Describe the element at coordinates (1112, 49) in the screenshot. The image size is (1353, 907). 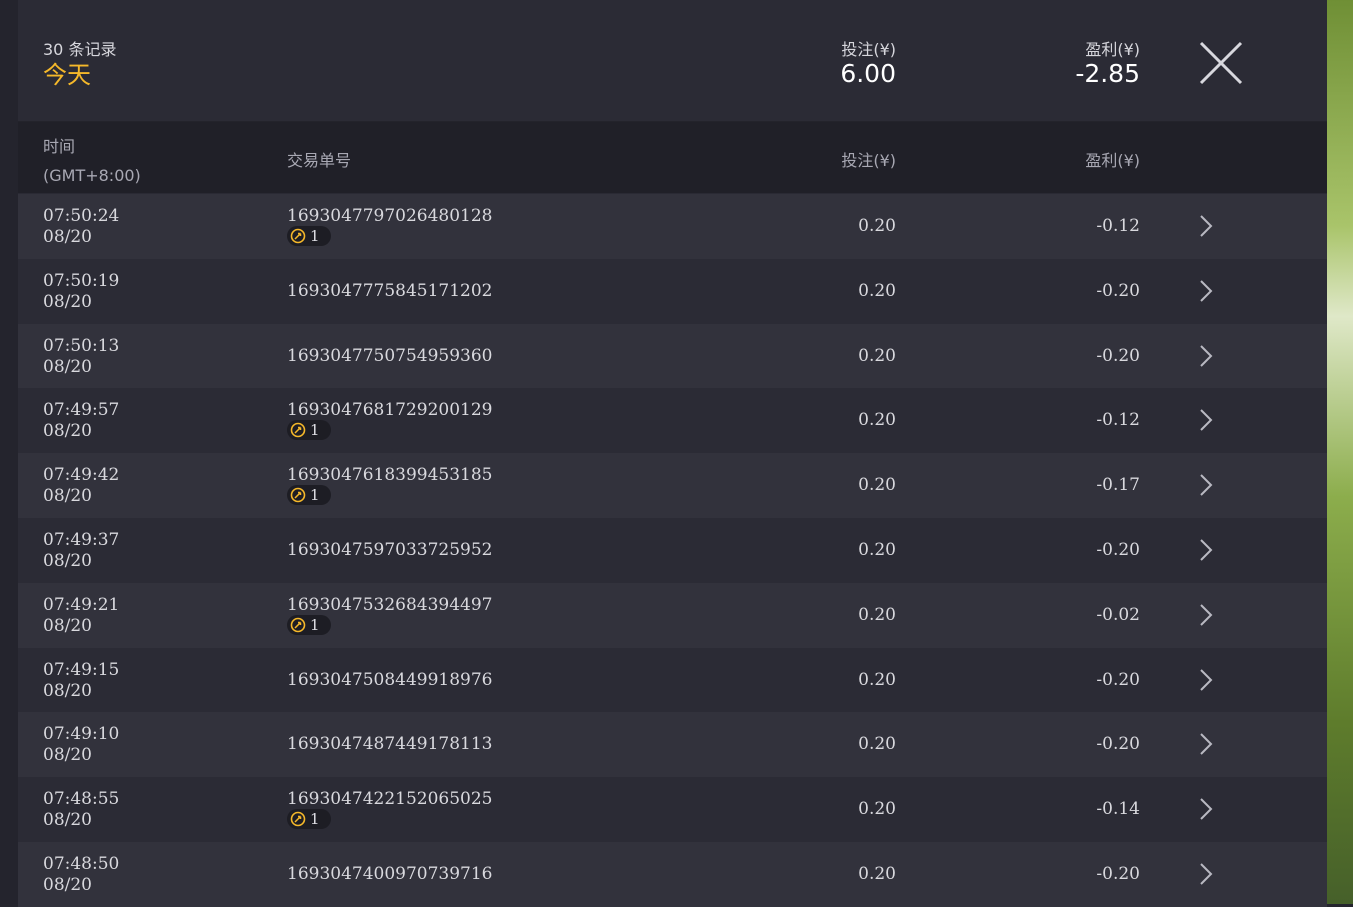
I see `profit-total-label: 盈利(¥)` at that location.